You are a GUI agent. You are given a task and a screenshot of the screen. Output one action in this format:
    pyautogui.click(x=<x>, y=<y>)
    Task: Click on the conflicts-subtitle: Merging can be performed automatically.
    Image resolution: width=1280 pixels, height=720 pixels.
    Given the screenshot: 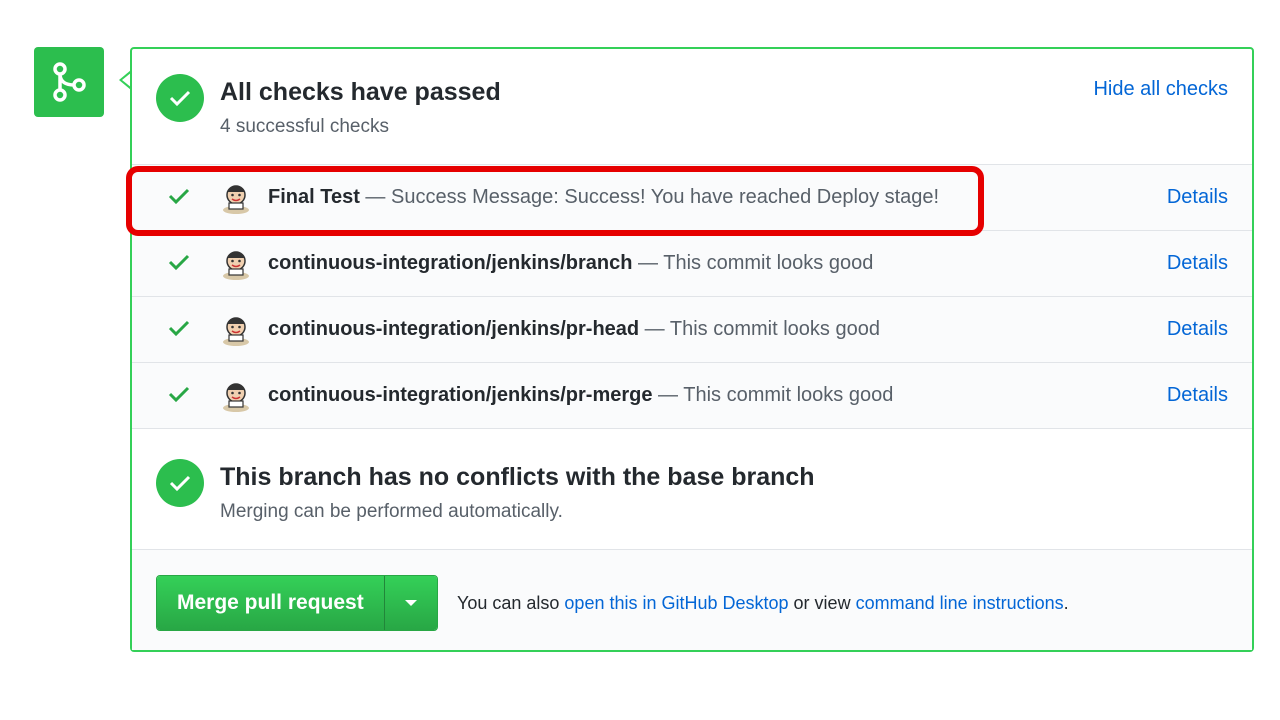 What is the action you would take?
    pyautogui.click(x=391, y=511)
    